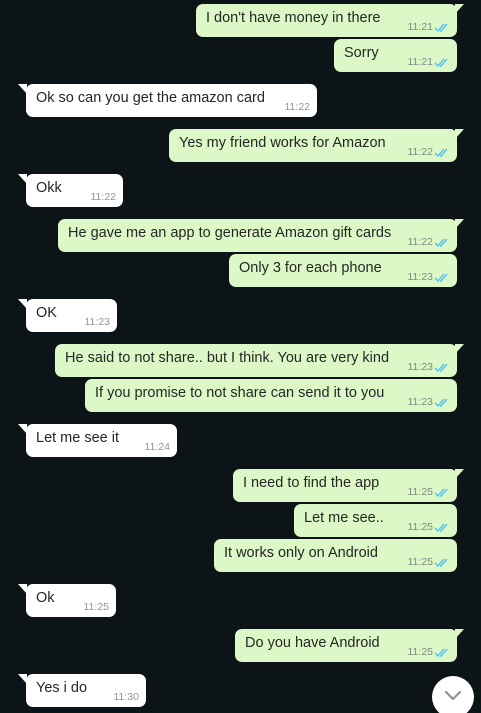 The image size is (481, 713). I want to click on message-outgoing: It works only on Android 11:25, so click(335, 555).